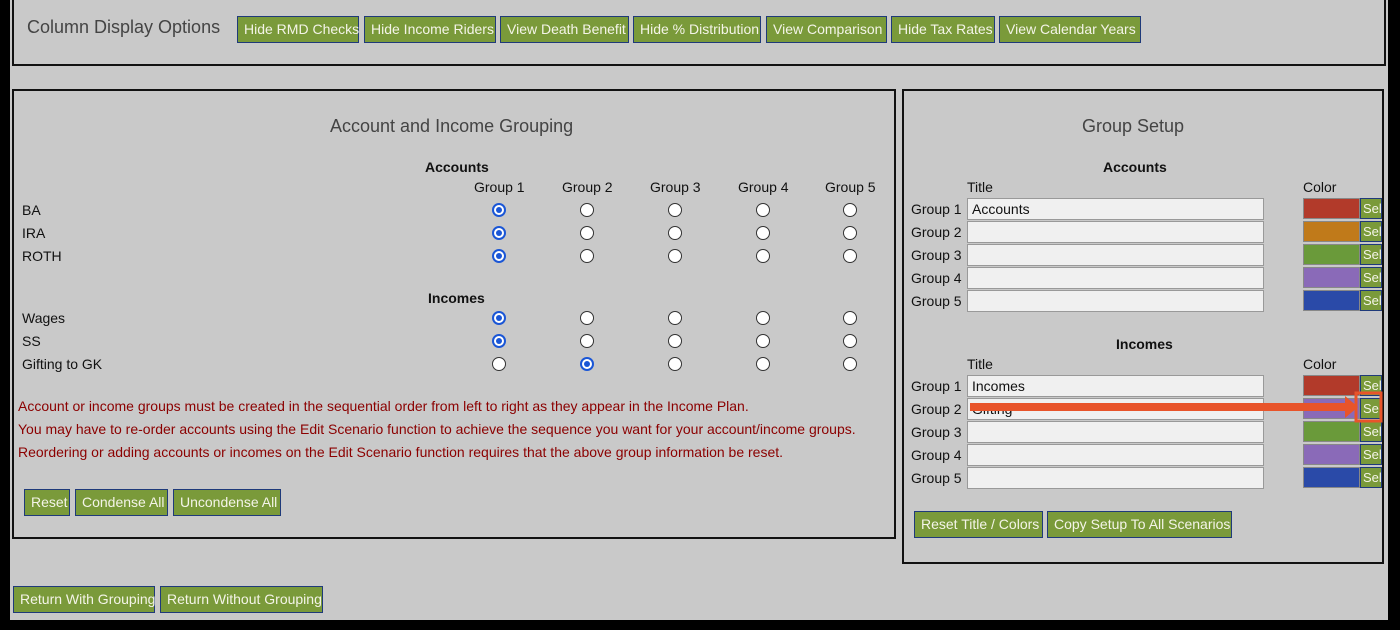 This screenshot has height=630, width=1400. I want to click on account-3-group-3-radio, so click(675, 256).